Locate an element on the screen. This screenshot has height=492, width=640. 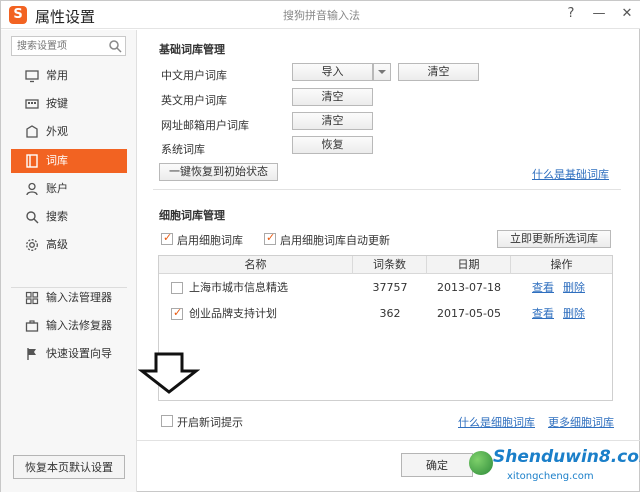
sidebar-item-label: 输入法修复器 is located at coordinates (79, 325).